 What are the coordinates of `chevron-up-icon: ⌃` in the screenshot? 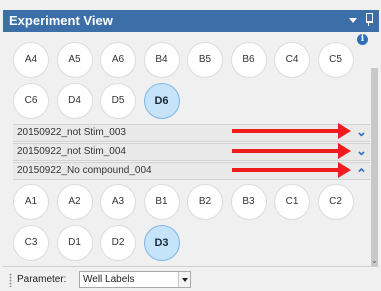 It's located at (361, 174).